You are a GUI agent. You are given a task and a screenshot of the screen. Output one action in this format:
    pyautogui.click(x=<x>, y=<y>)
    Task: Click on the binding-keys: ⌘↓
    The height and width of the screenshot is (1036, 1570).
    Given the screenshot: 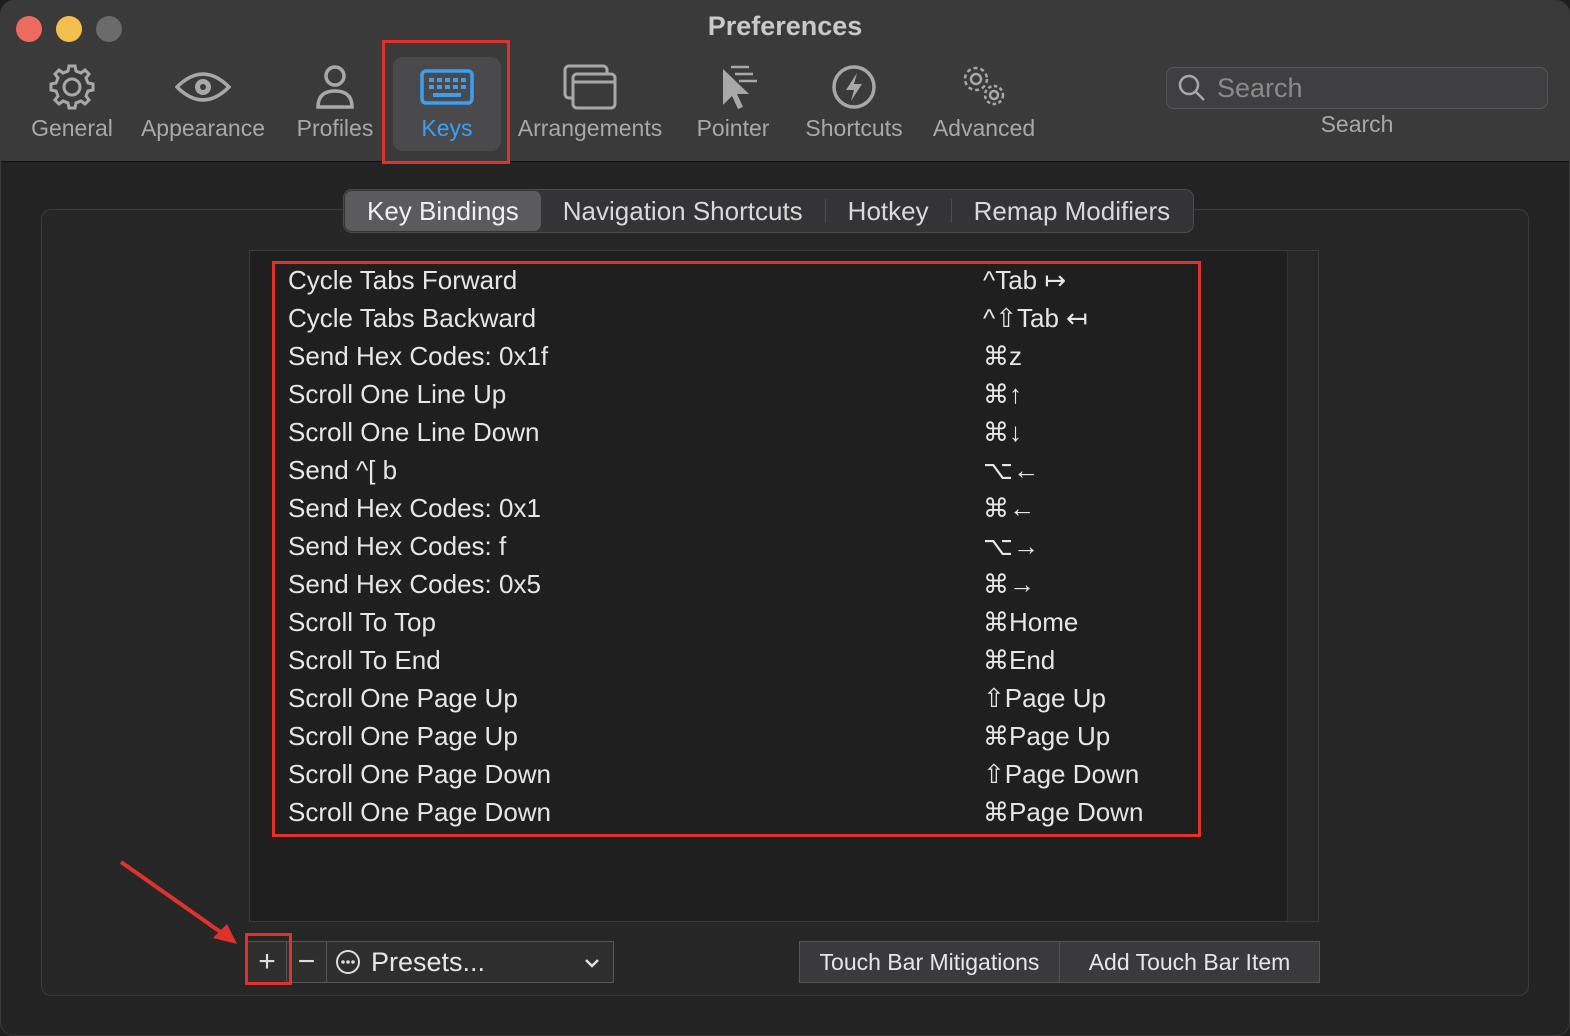 What is the action you would take?
    pyautogui.click(x=1002, y=431)
    